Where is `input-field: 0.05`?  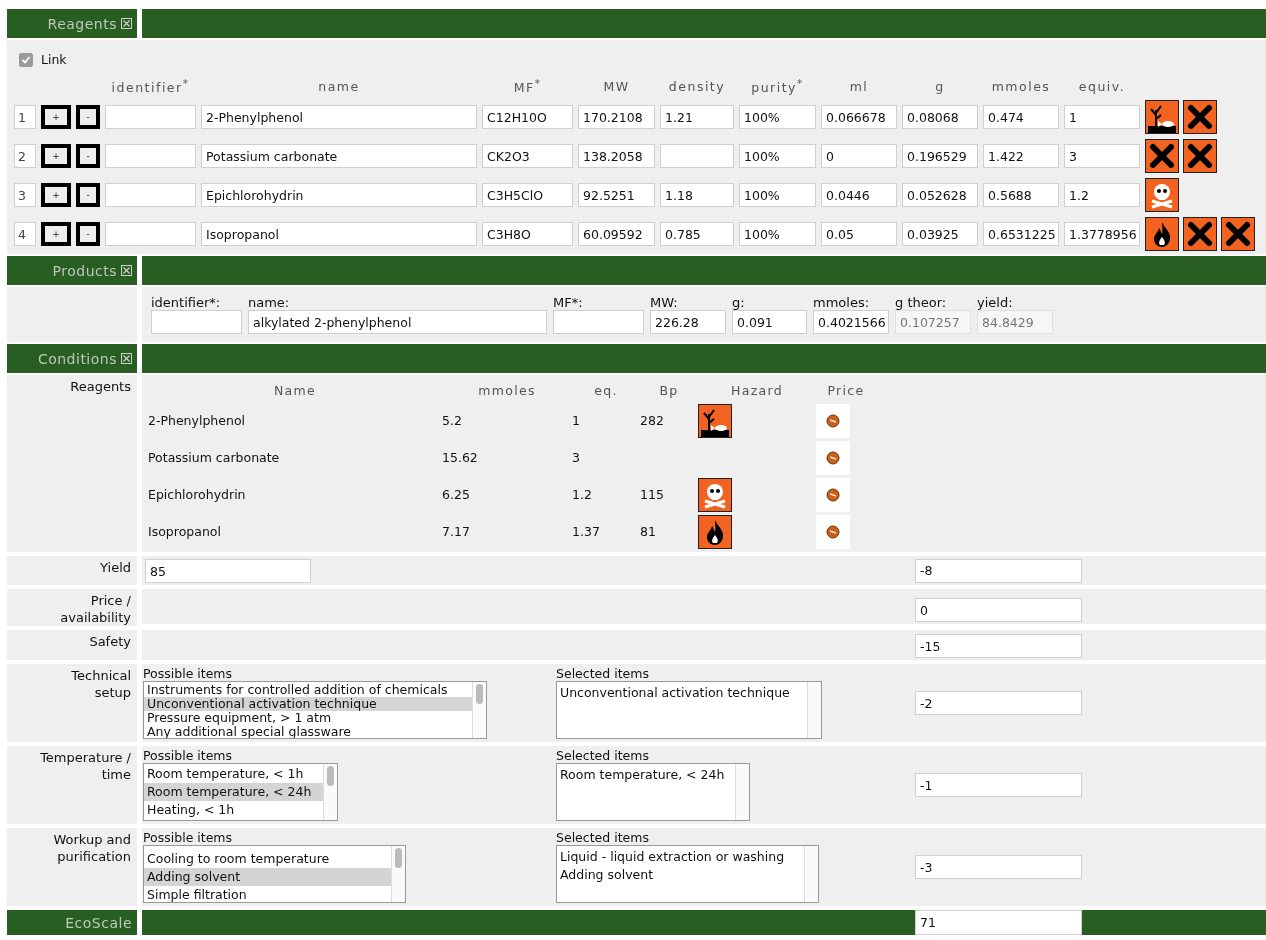 input-field: 0.05 is located at coordinates (859, 234).